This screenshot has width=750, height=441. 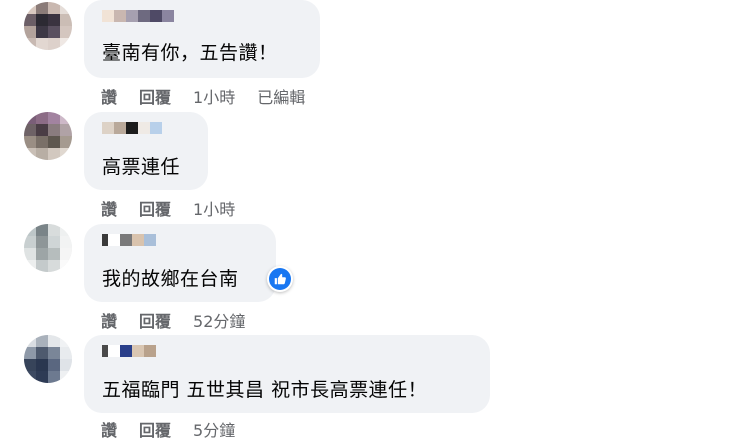 What do you see at coordinates (214, 429) in the screenshot?
I see `timestamp: 5分鐘` at bounding box center [214, 429].